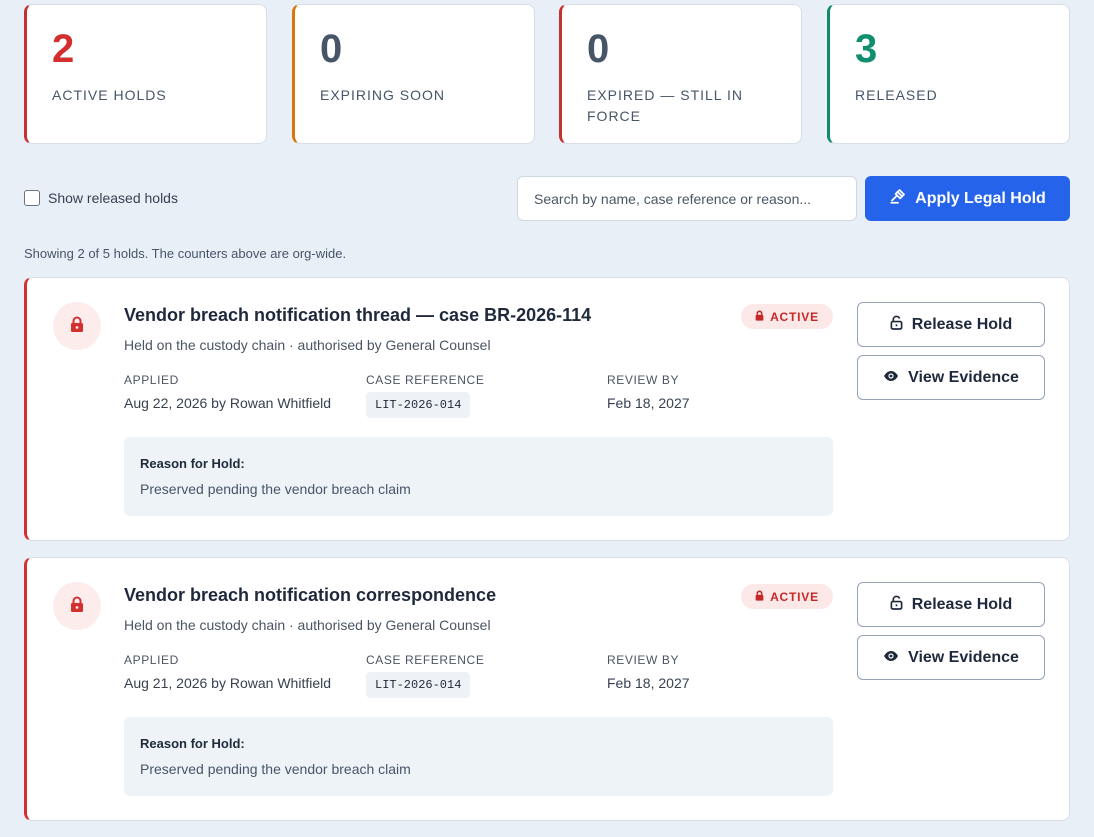 The image size is (1094, 837). What do you see at coordinates (680, 74) in the screenshot?
I see `stat-card-expired-still-in-force: 0 EXPIRED — STILL IN FORCE` at bounding box center [680, 74].